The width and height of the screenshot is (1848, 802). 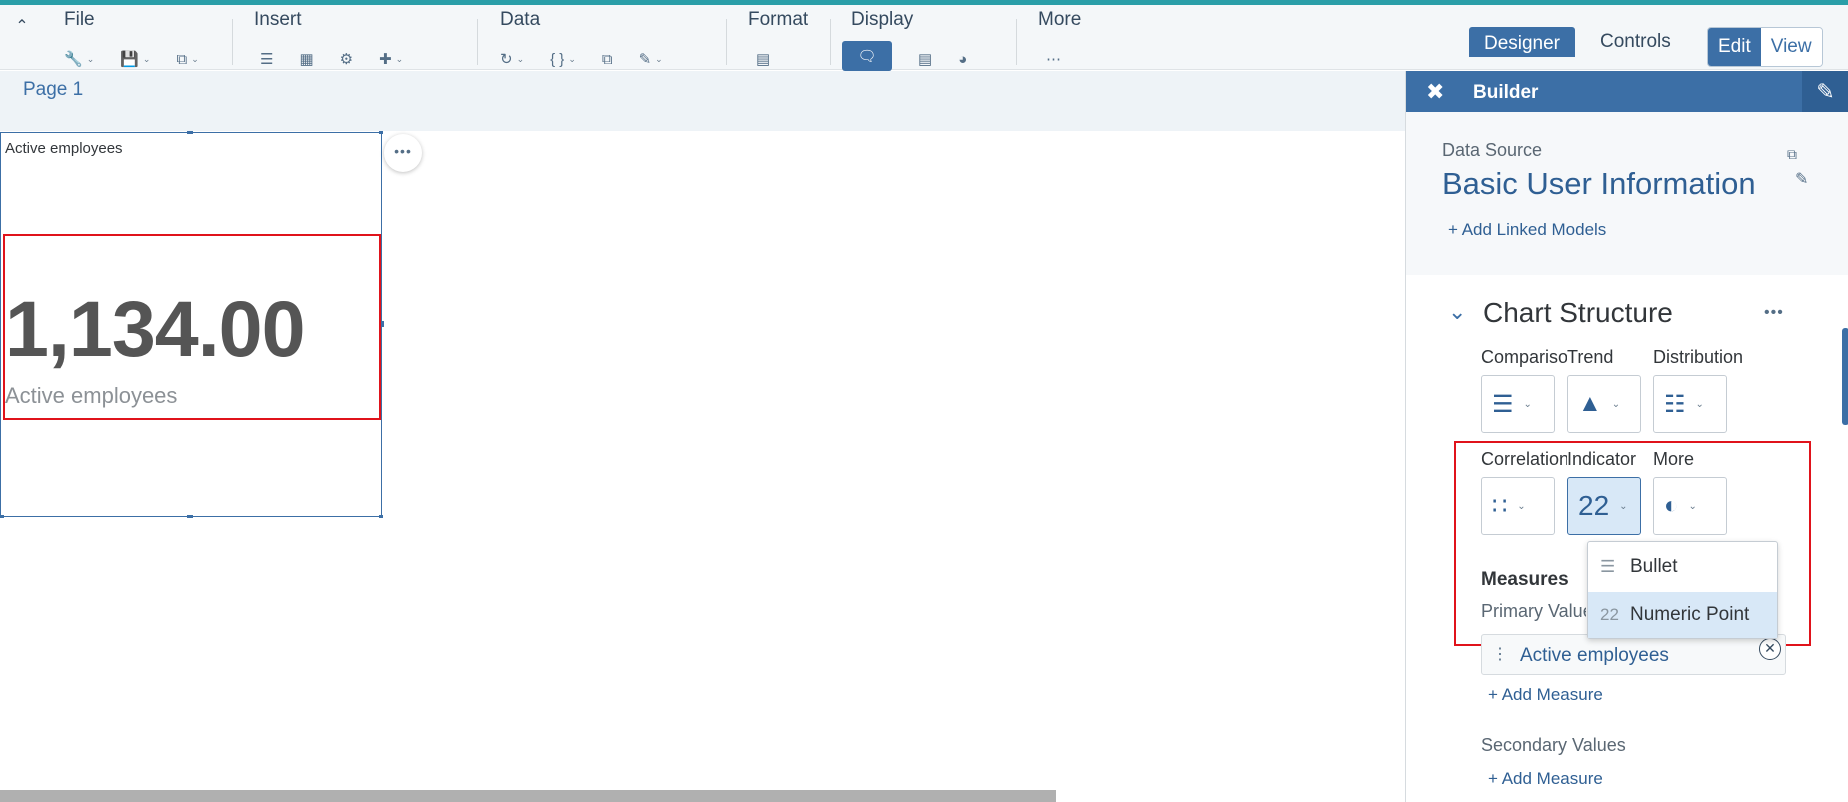 I want to click on insert-group-label: Insert, so click(x=278, y=19).